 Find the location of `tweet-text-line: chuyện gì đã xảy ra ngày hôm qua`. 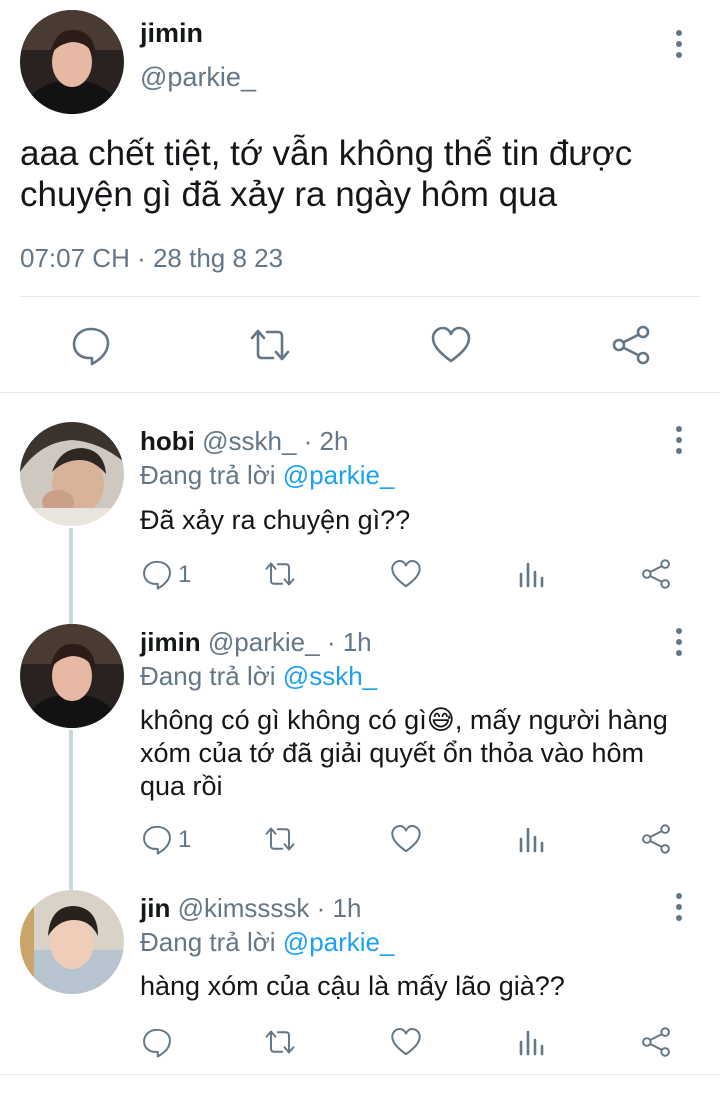

tweet-text-line: chuyện gì đã xảy ra ngày hôm qua is located at coordinates (289, 194).